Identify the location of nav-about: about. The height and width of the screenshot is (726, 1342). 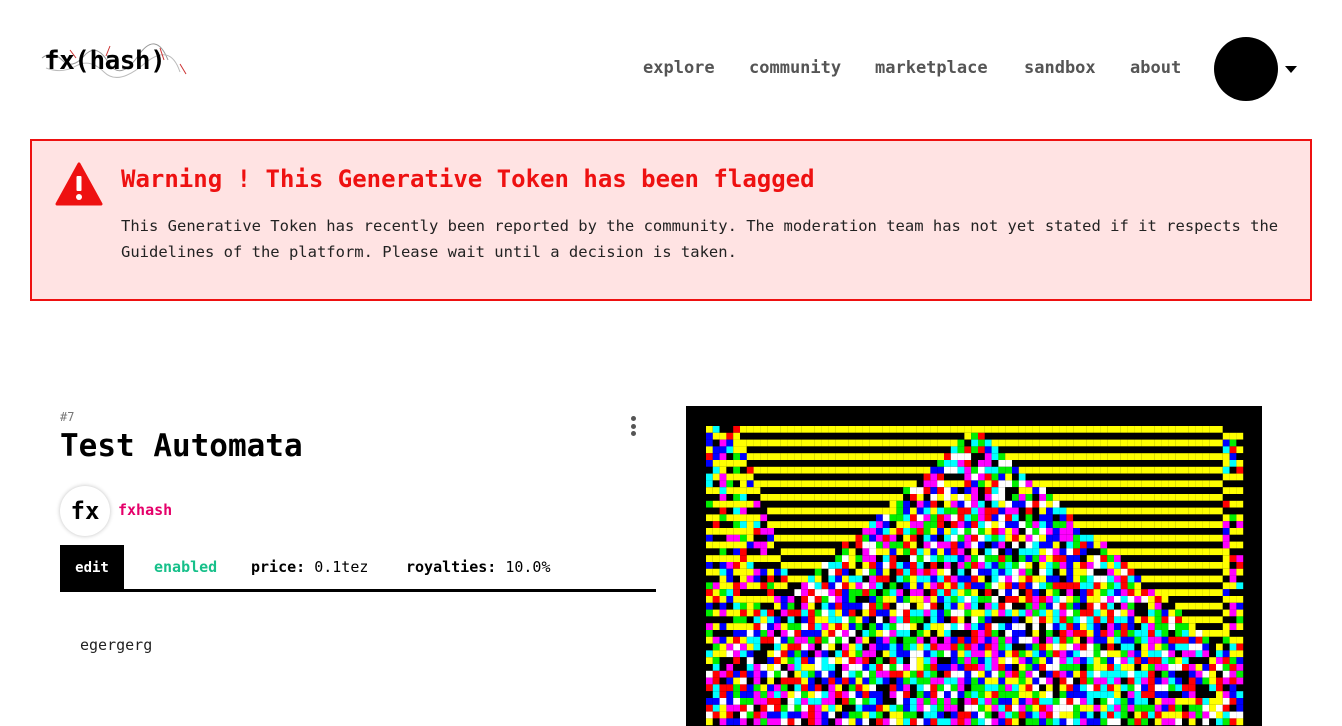
(1155, 68).